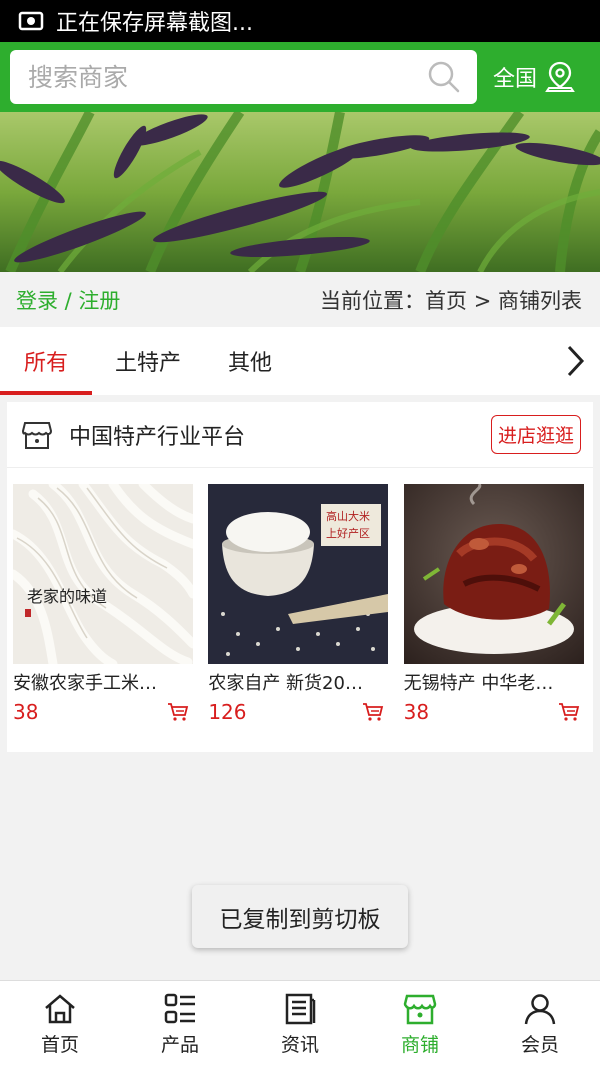  I want to click on news-icon, so click(300, 1008).